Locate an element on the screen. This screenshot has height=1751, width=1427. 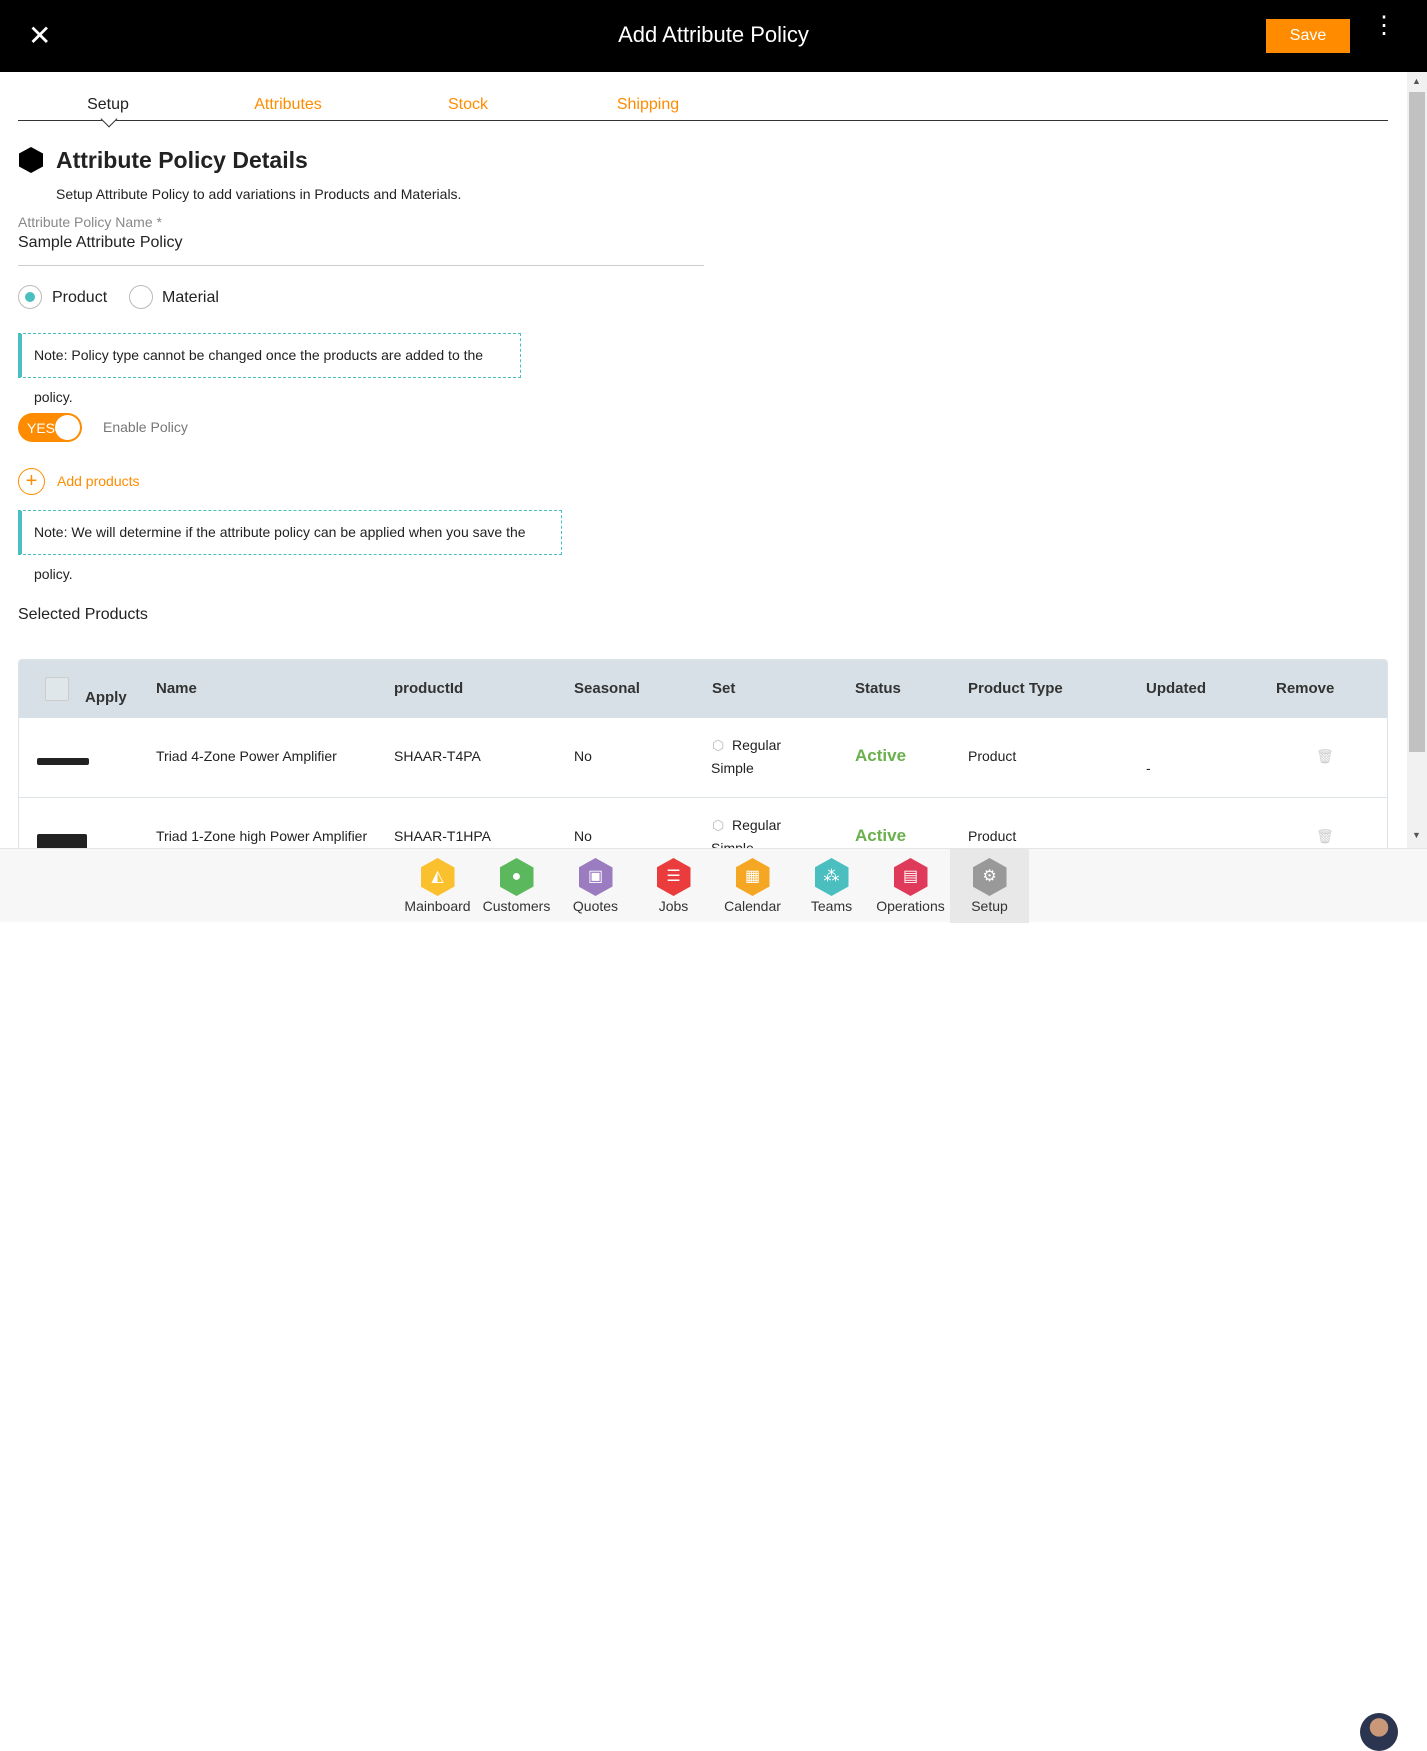
nav-label: Jobs is located at coordinates (673, 906).